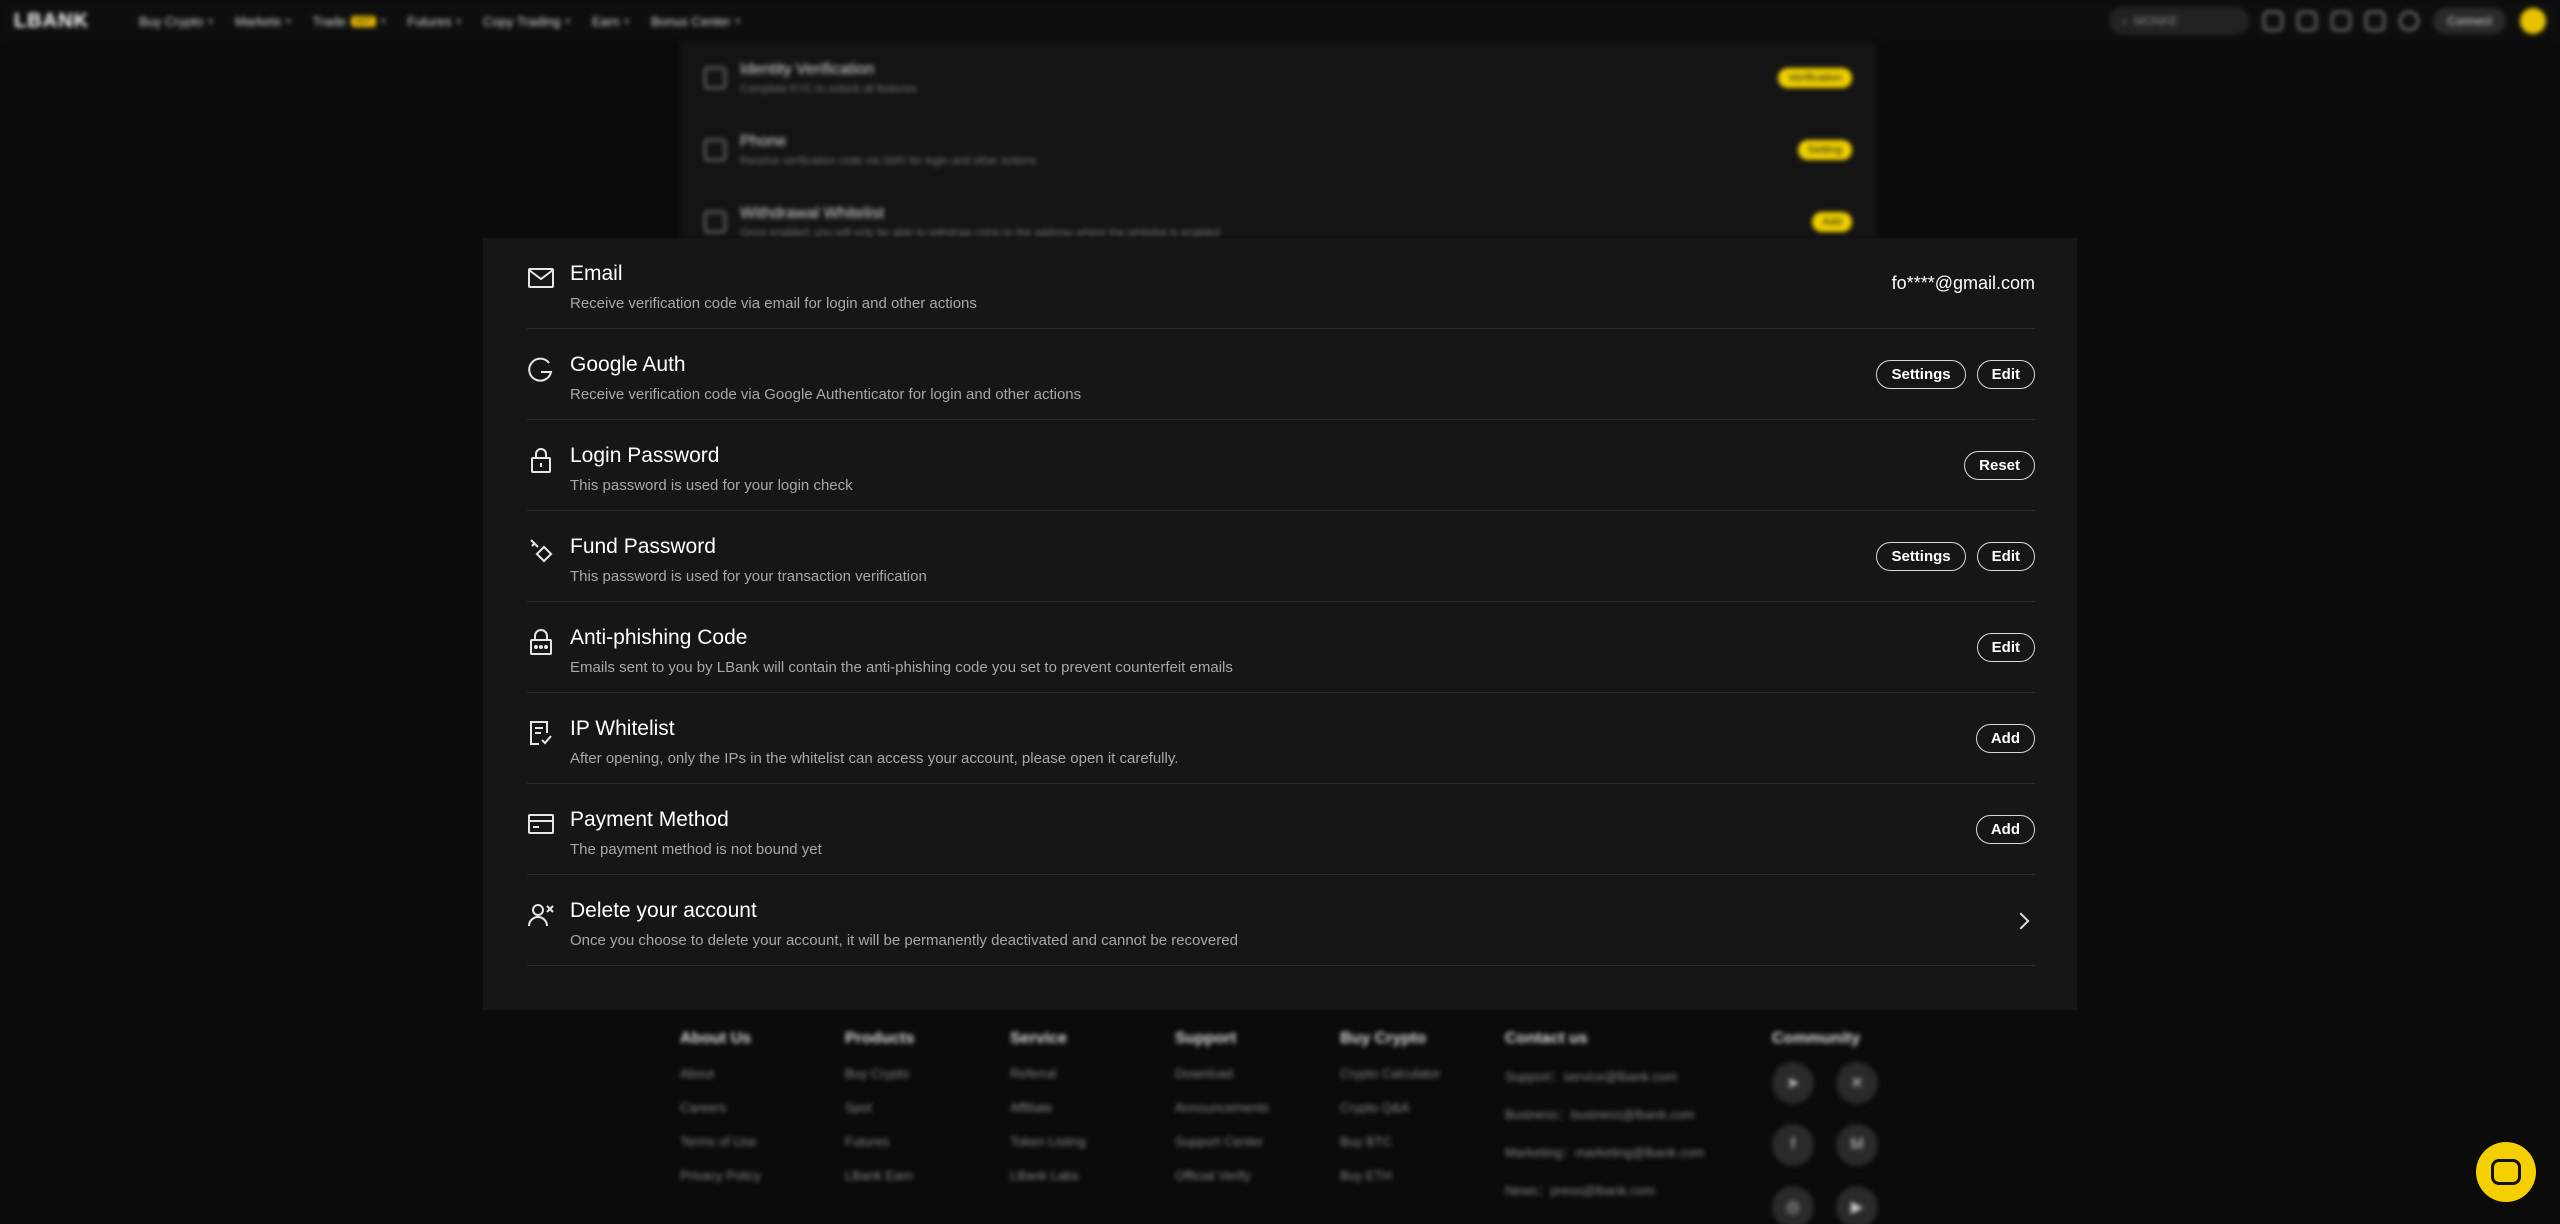 The image size is (2560, 1224). I want to click on row-actions: Reset, so click(1999, 465).